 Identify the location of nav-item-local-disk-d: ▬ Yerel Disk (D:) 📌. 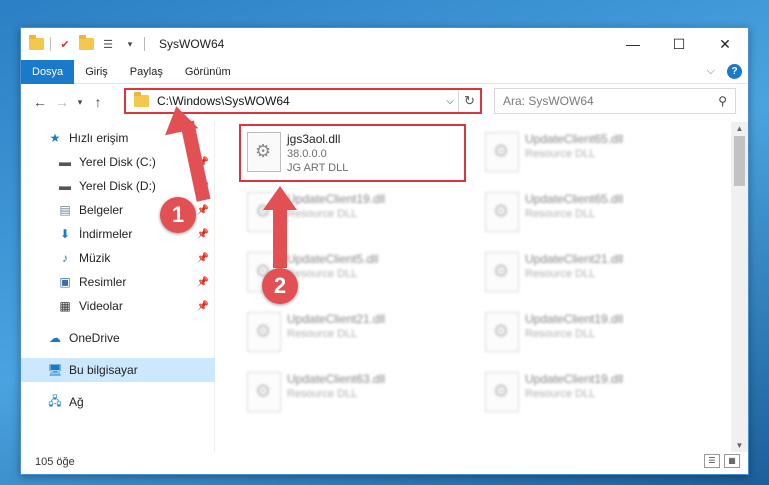
(118, 186).